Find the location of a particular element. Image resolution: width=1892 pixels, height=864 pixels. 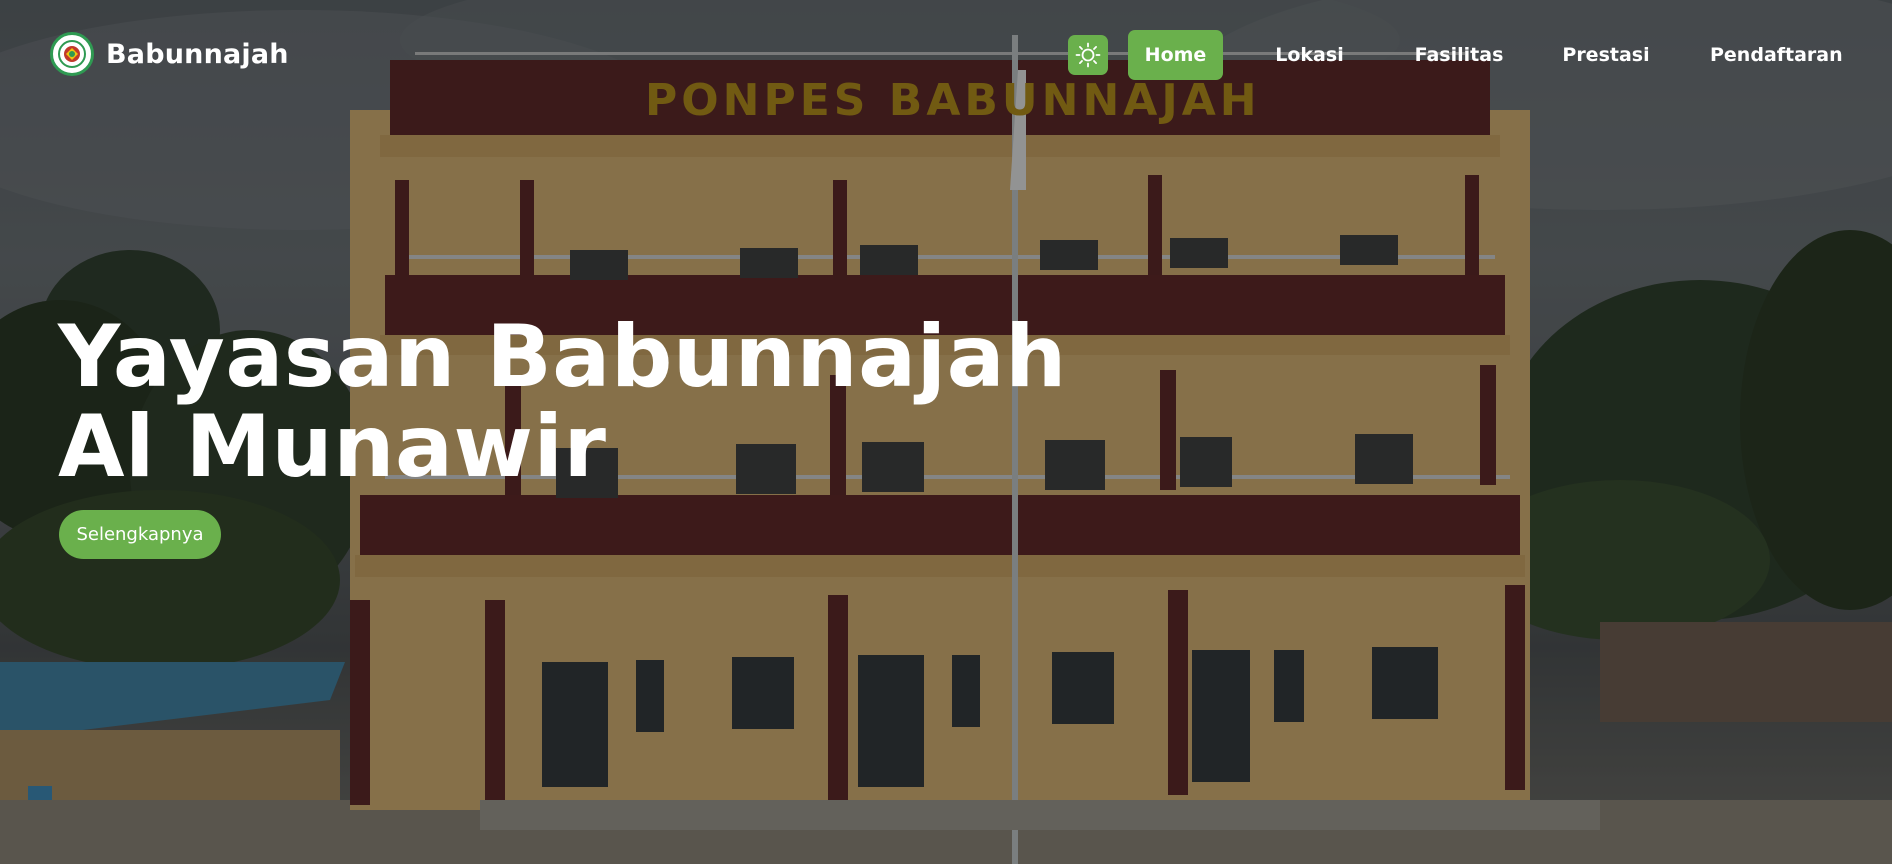

brand: Babunnajah is located at coordinates (169, 54).